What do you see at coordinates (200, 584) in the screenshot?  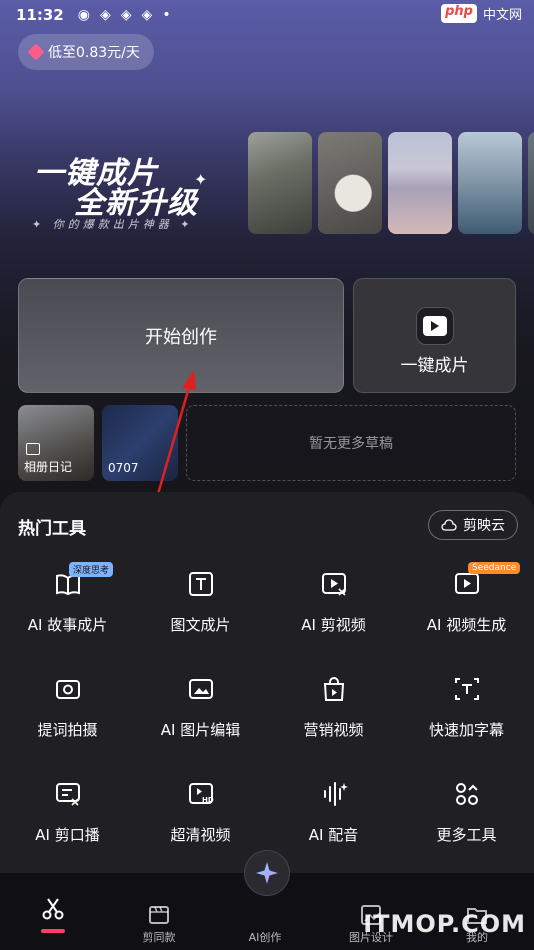 I see `text-image-icon` at bounding box center [200, 584].